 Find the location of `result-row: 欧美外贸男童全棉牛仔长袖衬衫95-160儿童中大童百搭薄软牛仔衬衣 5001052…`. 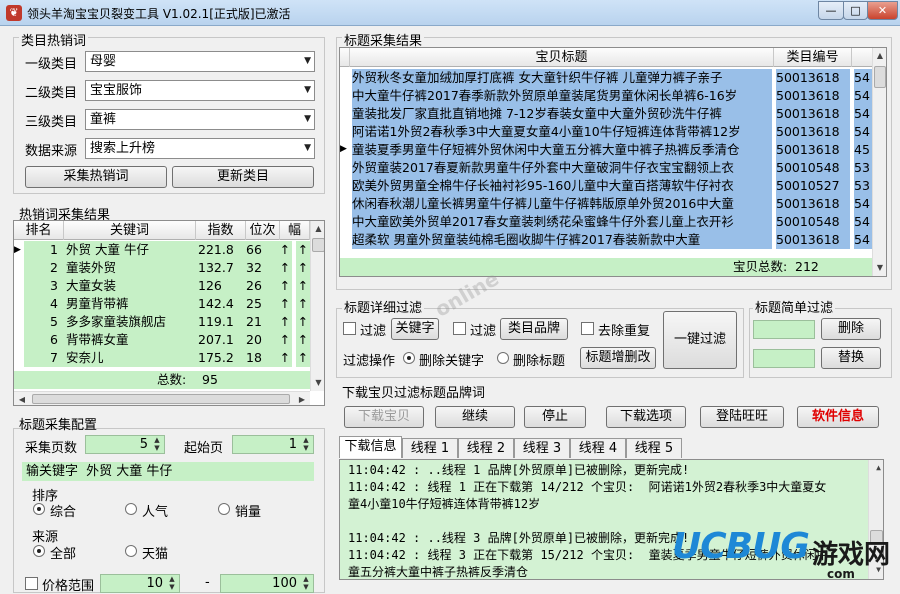

result-row: 欧美外贸男童全棉牛仔长袖衬衫95-160儿童中大童百搭薄软牛仔衬衣 5001052… is located at coordinates (606, 185).